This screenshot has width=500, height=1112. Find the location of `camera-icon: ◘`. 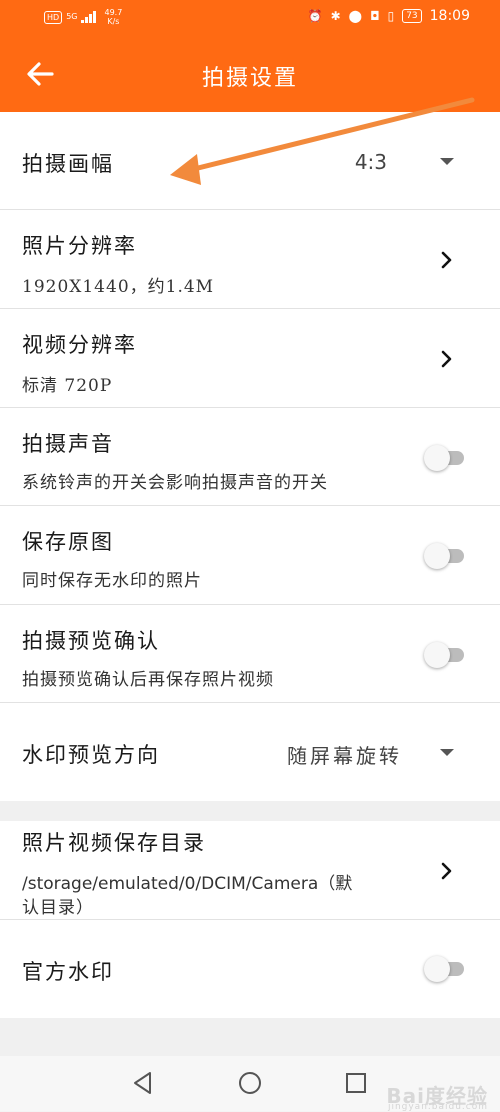

camera-icon: ◘ is located at coordinates (375, 16).